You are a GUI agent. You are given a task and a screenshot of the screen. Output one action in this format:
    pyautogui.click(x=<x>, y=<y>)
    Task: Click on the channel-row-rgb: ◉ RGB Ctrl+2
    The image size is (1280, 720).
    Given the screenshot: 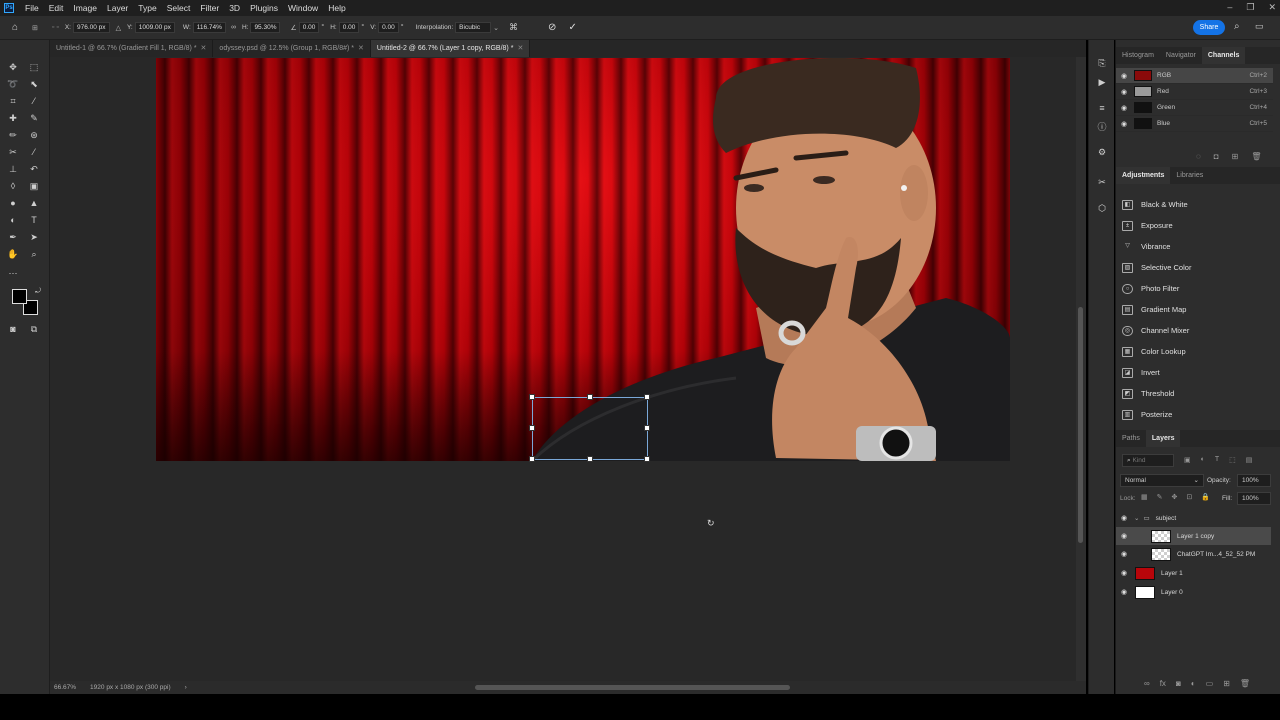 What is the action you would take?
    pyautogui.click(x=1194, y=76)
    